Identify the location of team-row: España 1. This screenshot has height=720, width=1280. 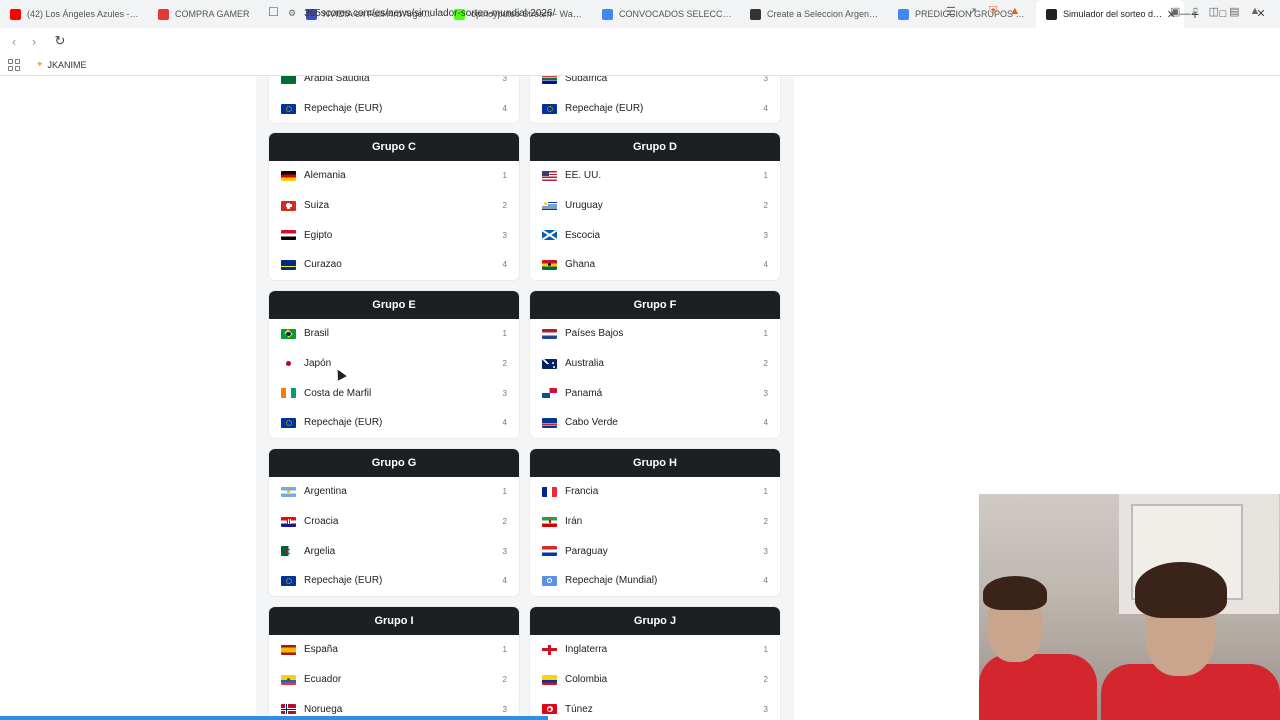
(394, 650).